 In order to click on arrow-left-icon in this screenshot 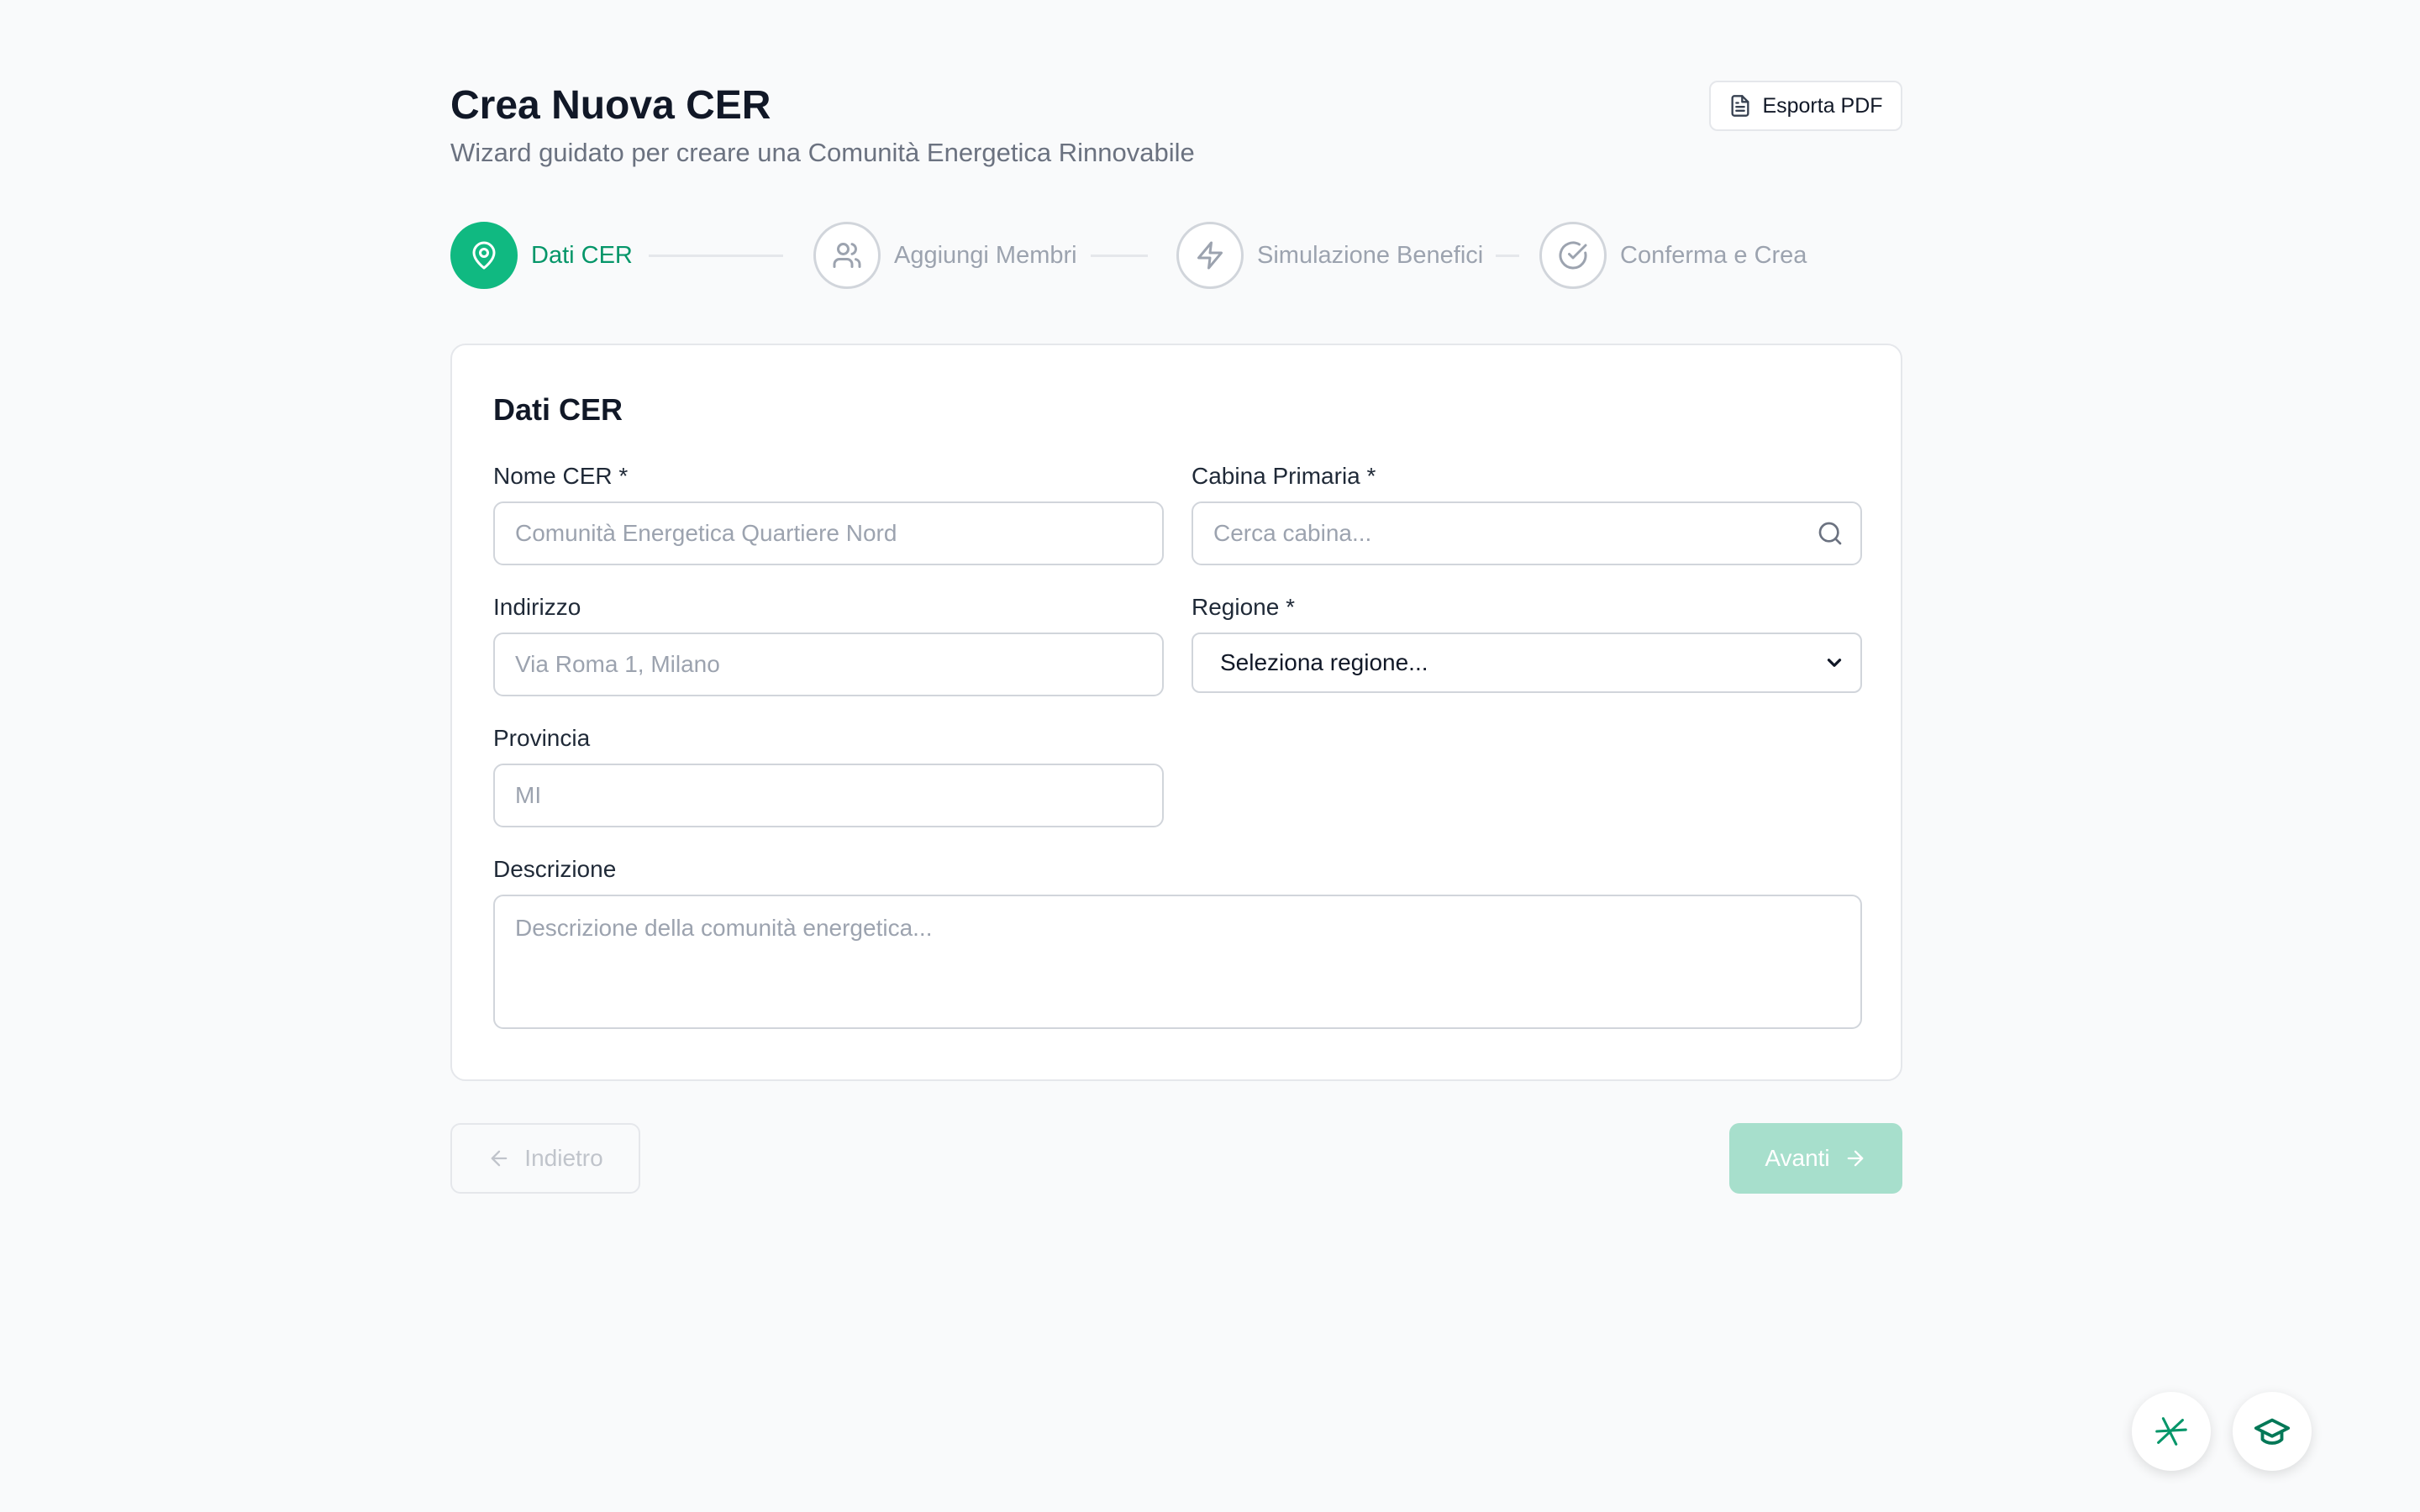, I will do `click(499, 1158)`.